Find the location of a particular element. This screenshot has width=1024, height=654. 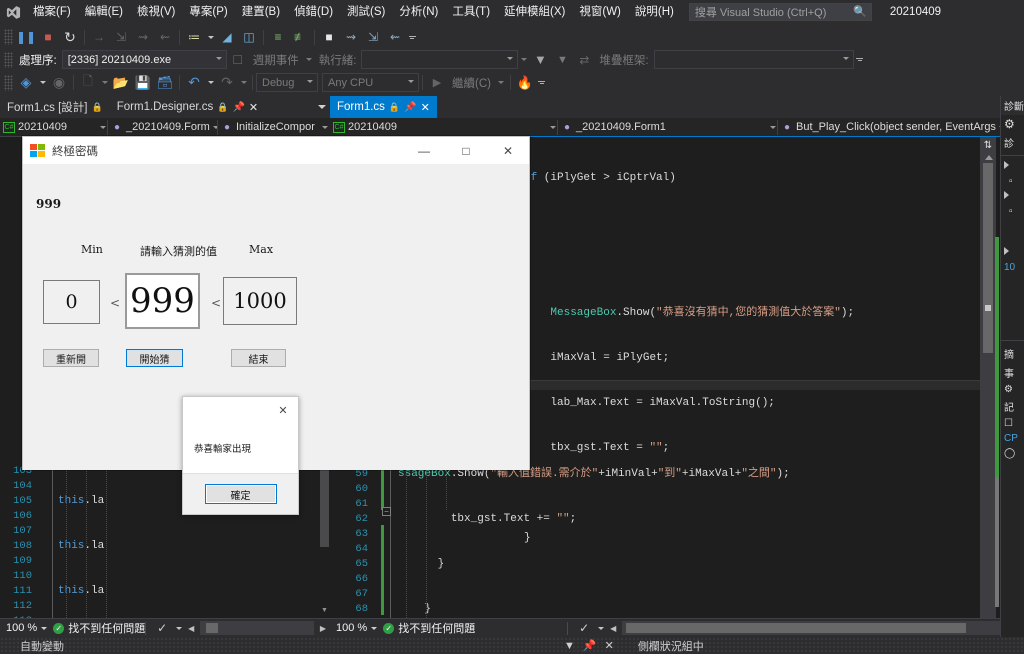

diagnostics-section-memory is located at coordinates (1012, 196).